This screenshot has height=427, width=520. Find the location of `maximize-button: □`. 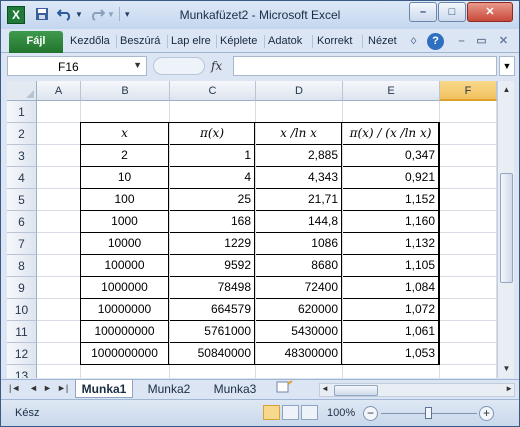

maximize-button: □ is located at coordinates (452, 12).